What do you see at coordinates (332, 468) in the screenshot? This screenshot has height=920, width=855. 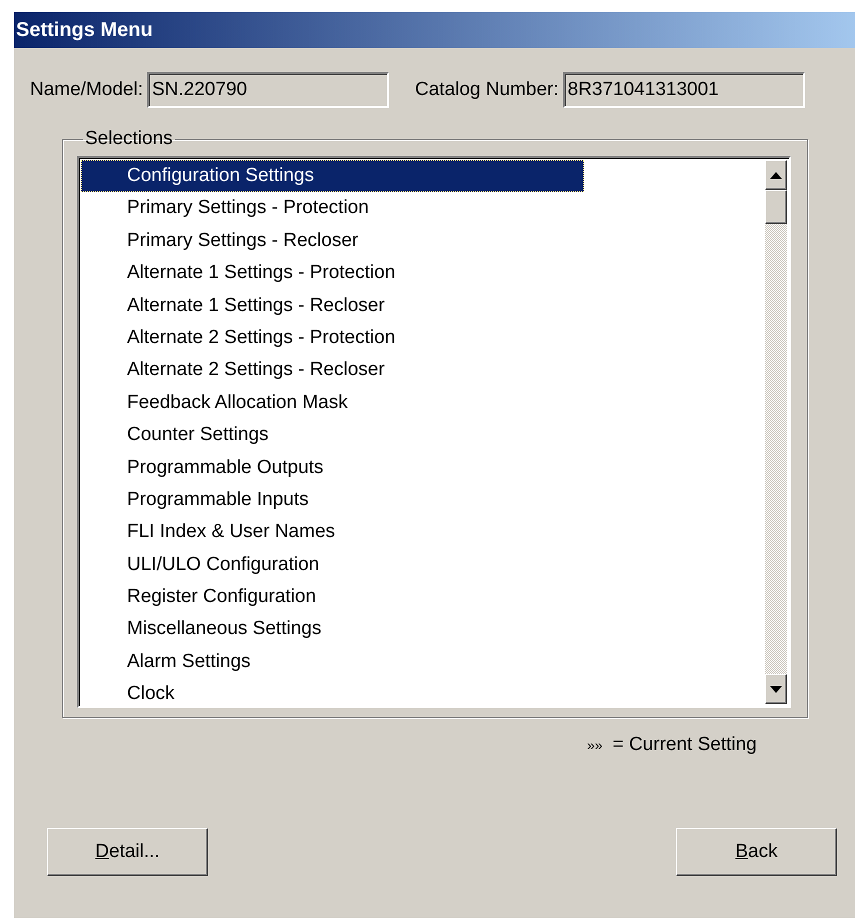 I see `list-item: Programmable Outputs` at bounding box center [332, 468].